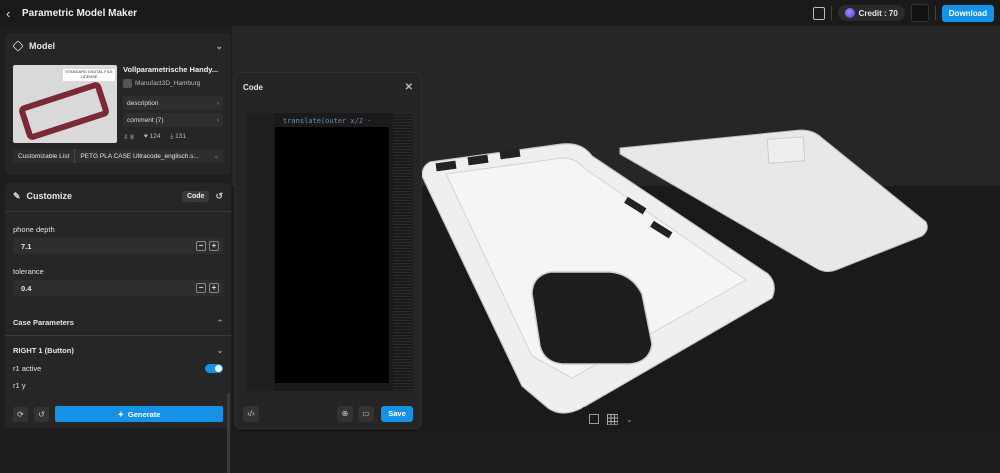 The width and height of the screenshot is (1000, 473). Describe the element at coordinates (43, 350) in the screenshot. I see `right1-label: RIGHT 1 (Button)` at that location.